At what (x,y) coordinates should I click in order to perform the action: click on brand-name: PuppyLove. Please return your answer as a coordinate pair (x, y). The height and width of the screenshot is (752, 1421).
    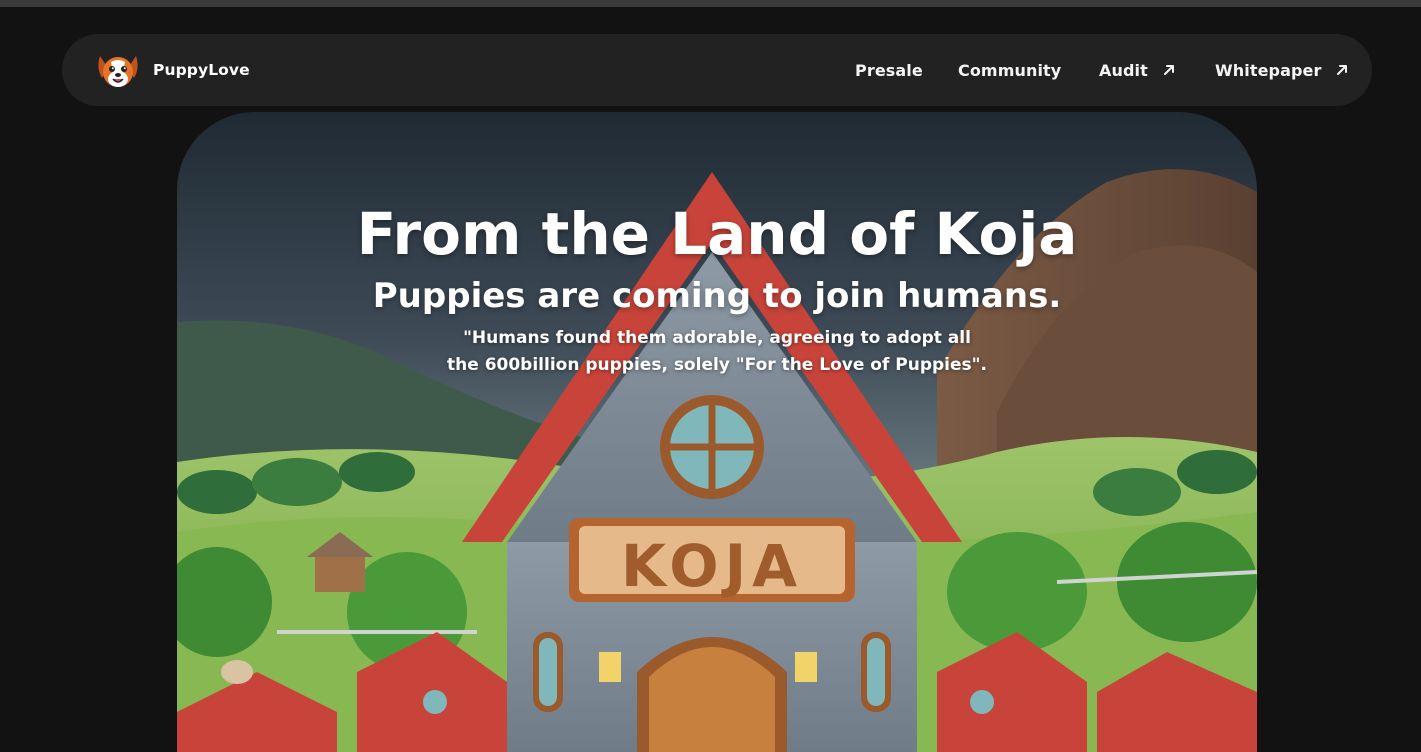
    Looking at the image, I should click on (201, 70).